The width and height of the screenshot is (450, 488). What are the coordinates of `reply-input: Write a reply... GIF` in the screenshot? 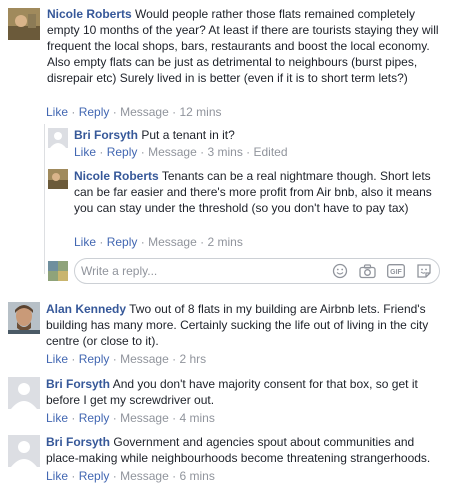 It's located at (257, 271).